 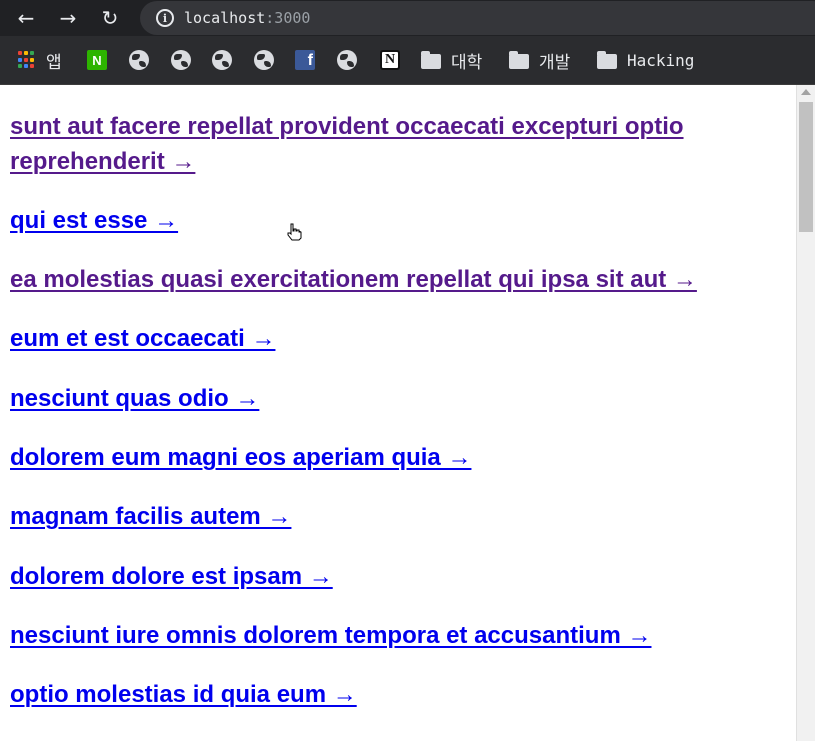 What do you see at coordinates (288, 18) in the screenshot?
I see `url-port: :3000` at bounding box center [288, 18].